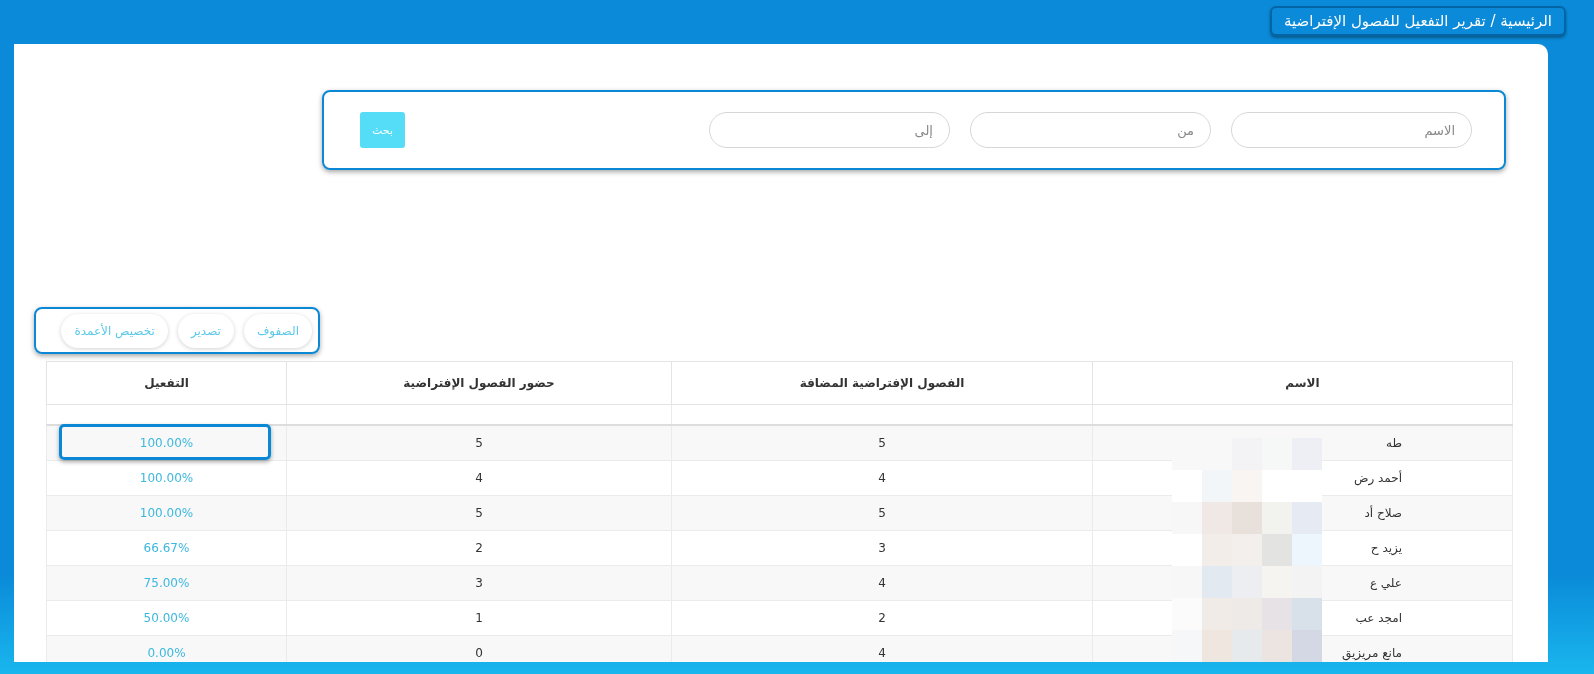 This screenshot has width=1594, height=674. What do you see at coordinates (829, 130) in the screenshot?
I see `search-field: إلى` at bounding box center [829, 130].